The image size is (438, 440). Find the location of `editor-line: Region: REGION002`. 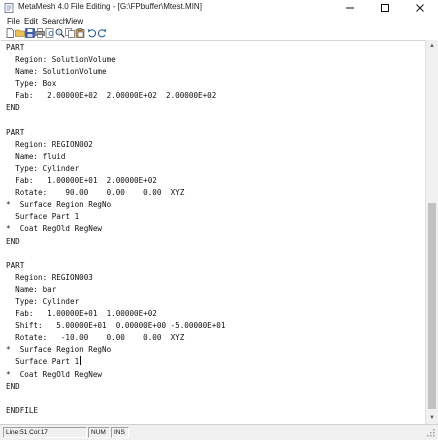

editor-line: Region: REGION002 is located at coordinates (49, 144).